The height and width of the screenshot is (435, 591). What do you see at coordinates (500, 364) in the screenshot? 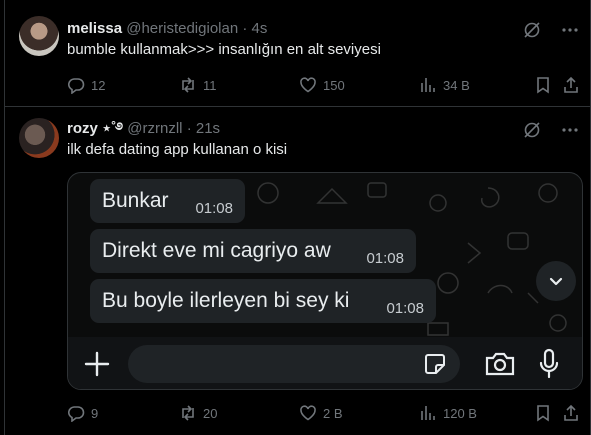
I see `camera-icon` at bounding box center [500, 364].